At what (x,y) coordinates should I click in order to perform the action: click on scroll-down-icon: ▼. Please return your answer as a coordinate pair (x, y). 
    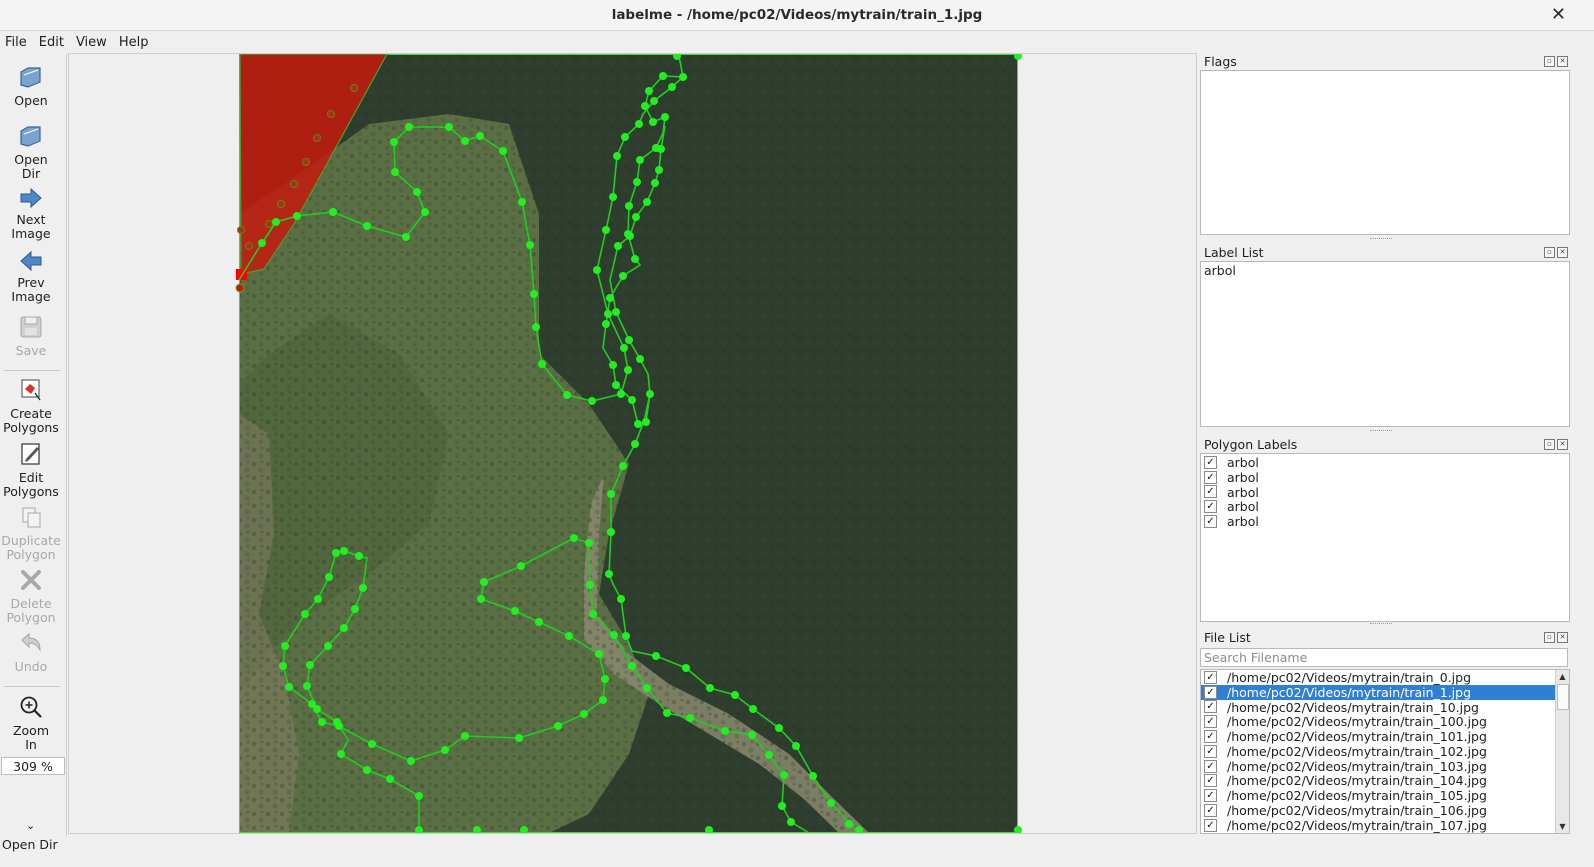
    Looking at the image, I should click on (1562, 826).